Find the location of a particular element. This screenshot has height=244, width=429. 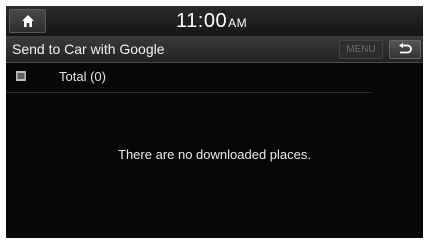

total-count: Total (0) is located at coordinates (82, 76).